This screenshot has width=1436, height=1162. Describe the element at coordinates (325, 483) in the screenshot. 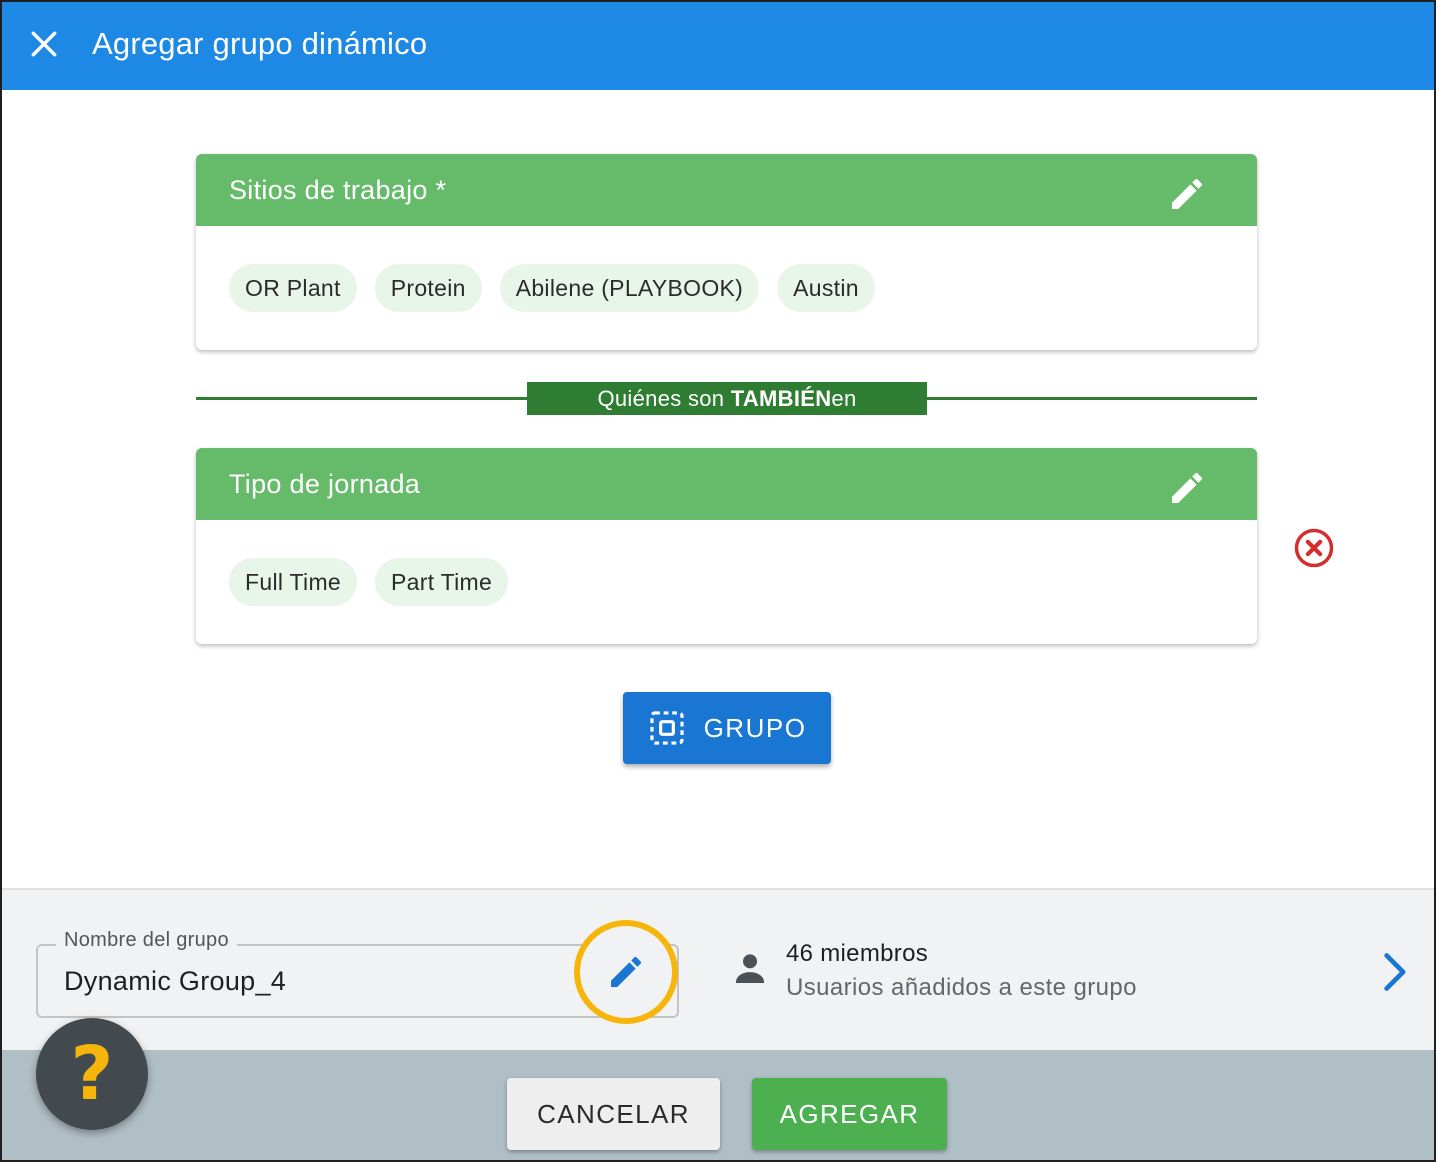

I see `card-title: Tipo de jornada` at that location.